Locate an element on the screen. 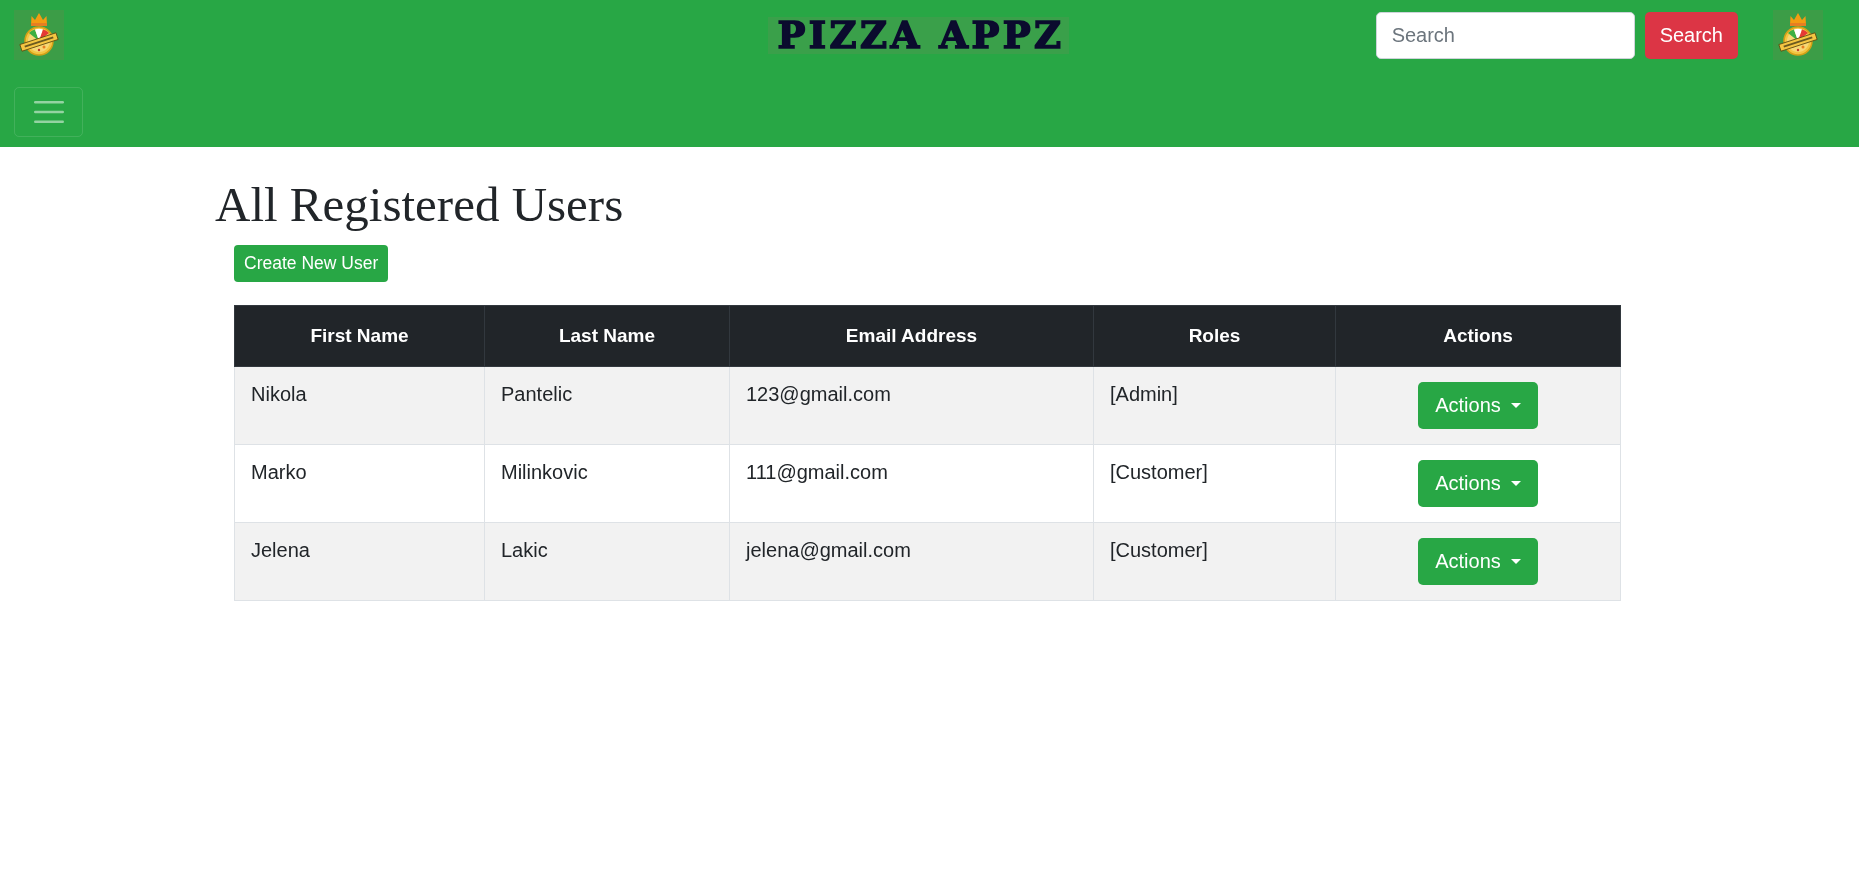 This screenshot has width=1859, height=869. table-cell: Marko is located at coordinates (359, 483).